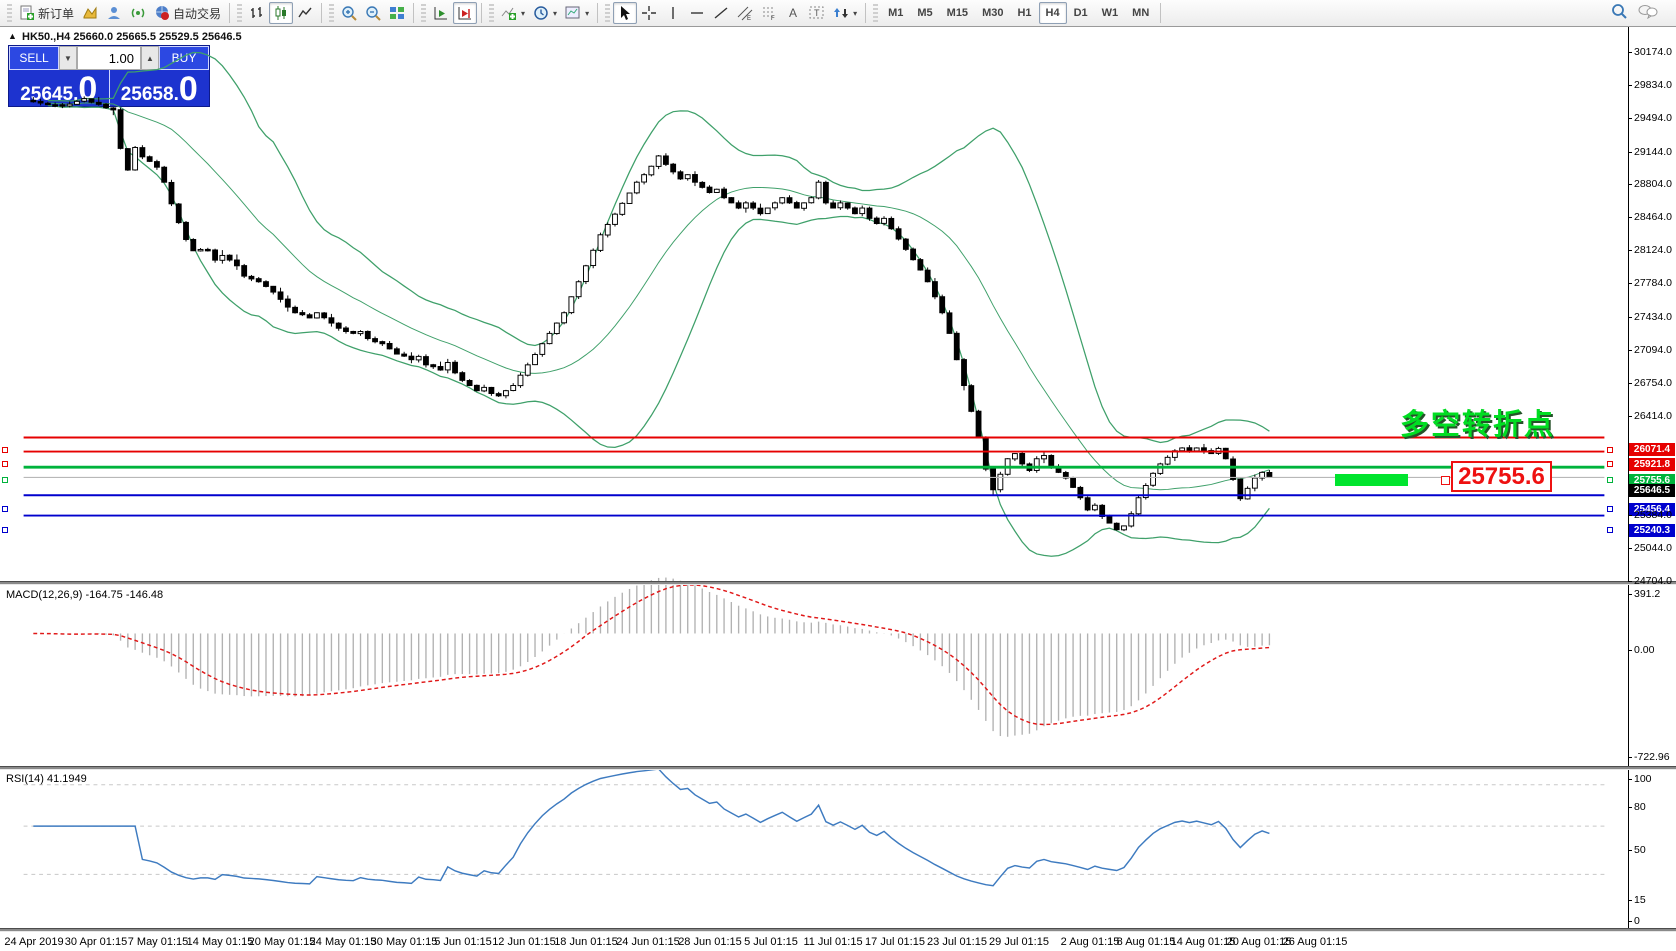 The image size is (1676, 951). I want to click on rsi-tick-label: 50, so click(1637, 850).